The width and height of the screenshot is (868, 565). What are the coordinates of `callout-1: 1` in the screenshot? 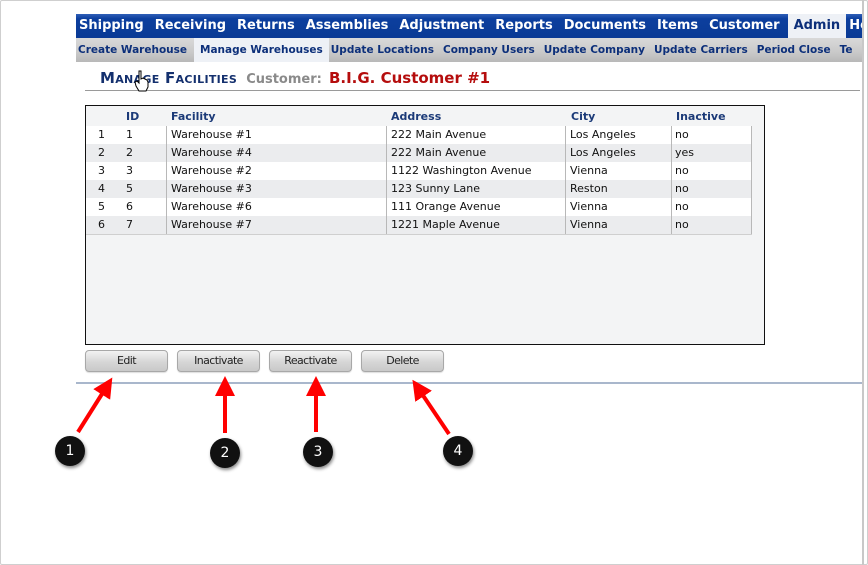 It's located at (70, 451).